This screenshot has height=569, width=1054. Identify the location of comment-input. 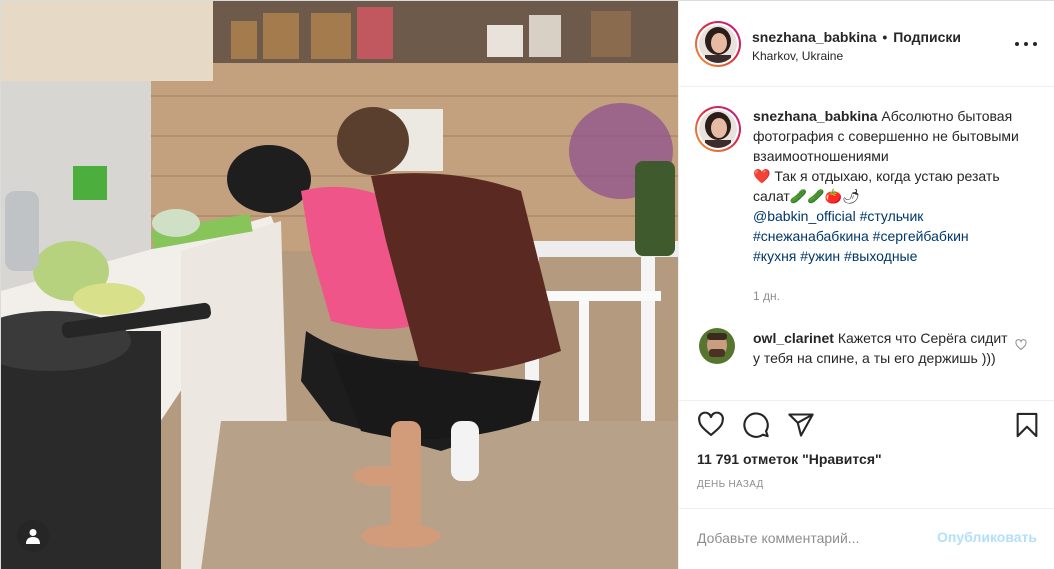
(817, 538).